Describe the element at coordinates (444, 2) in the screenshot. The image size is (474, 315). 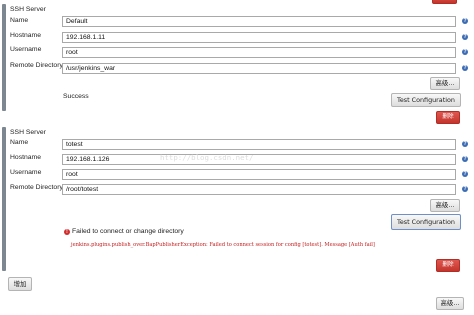
I see `top-delete-button-partial` at that location.